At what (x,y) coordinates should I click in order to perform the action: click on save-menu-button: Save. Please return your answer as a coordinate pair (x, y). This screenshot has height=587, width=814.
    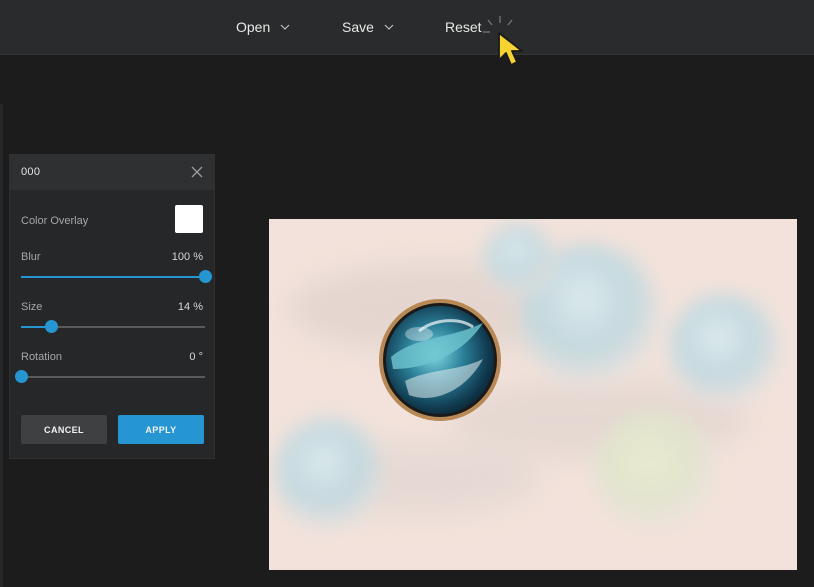
    Looking at the image, I should click on (368, 27).